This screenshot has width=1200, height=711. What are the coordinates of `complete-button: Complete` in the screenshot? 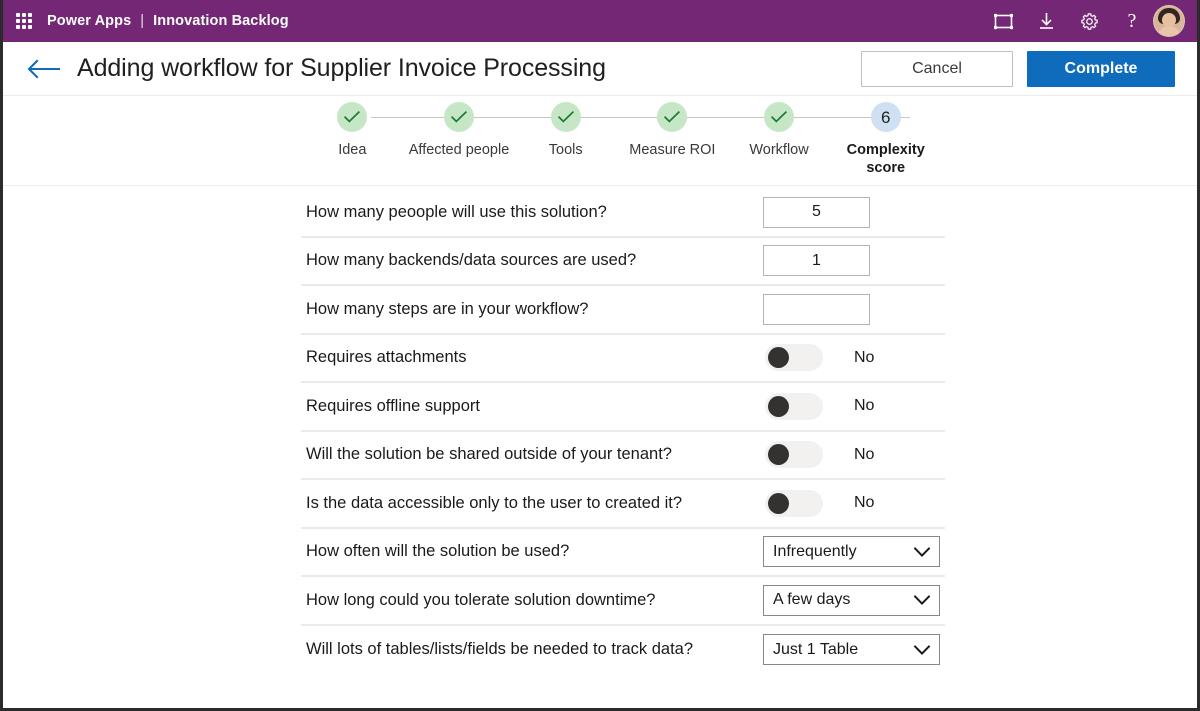 It's located at (1101, 68).